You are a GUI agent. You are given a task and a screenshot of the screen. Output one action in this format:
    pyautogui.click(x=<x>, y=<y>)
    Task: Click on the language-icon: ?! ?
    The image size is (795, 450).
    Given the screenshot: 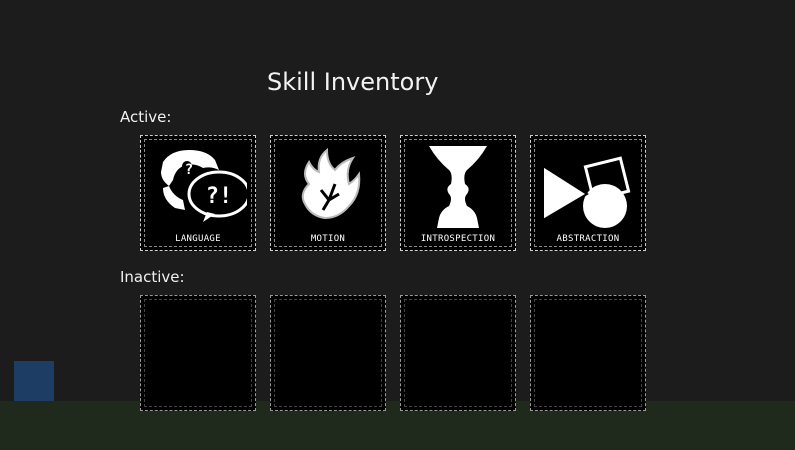 What is the action you would take?
    pyautogui.click(x=204, y=186)
    